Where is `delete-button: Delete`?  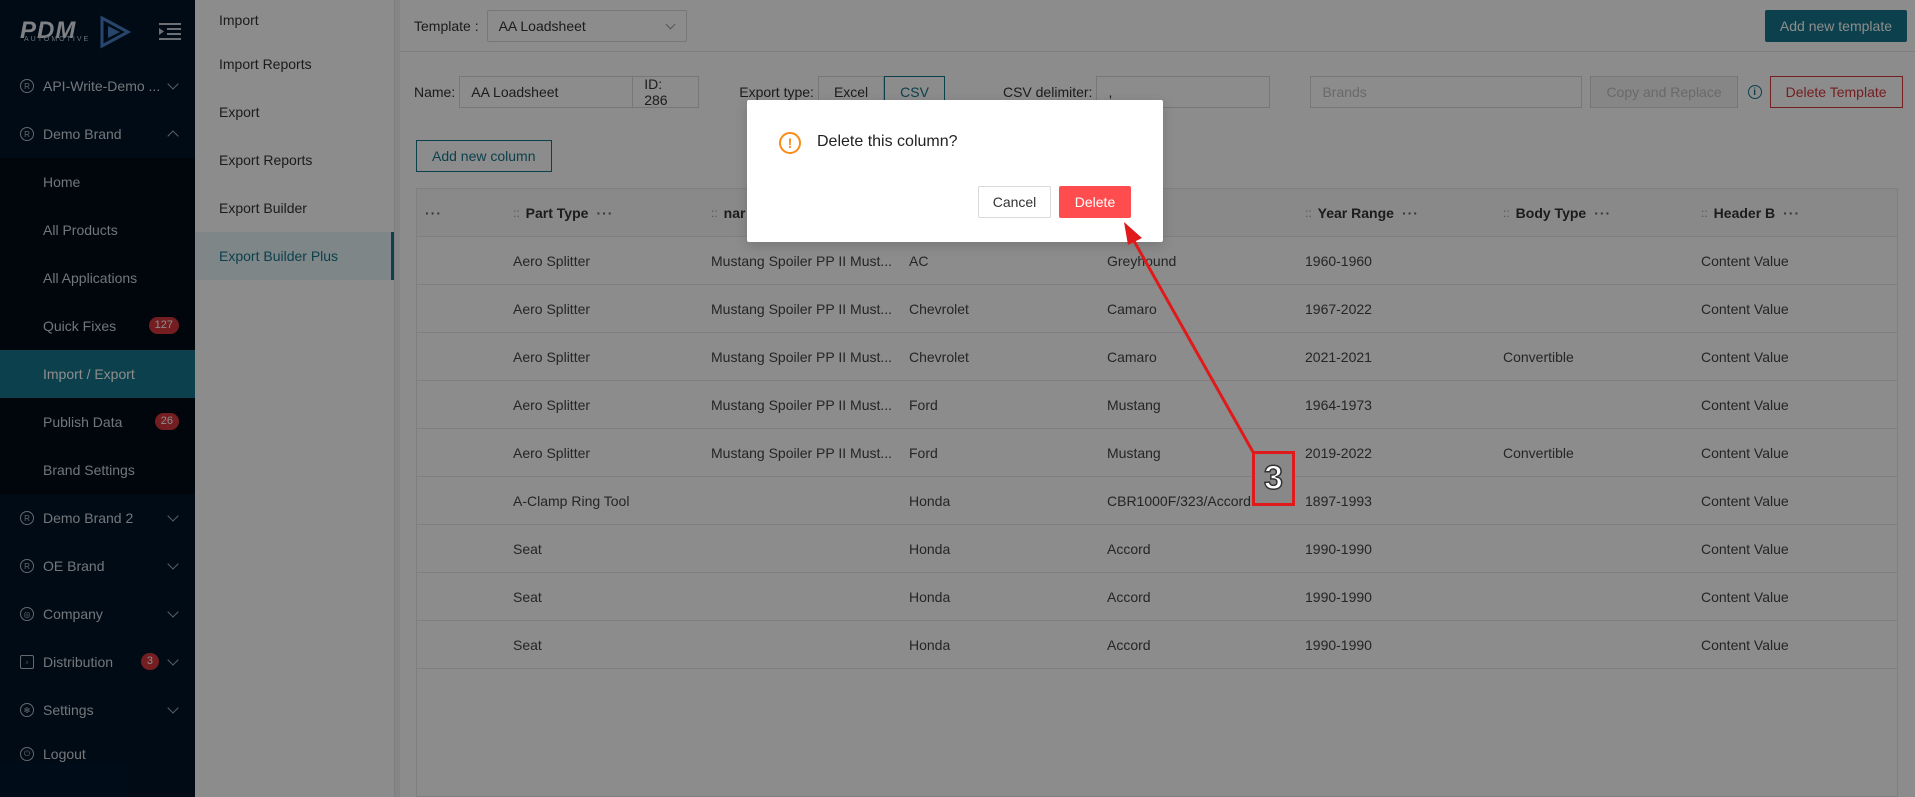
delete-button: Delete is located at coordinates (1095, 202).